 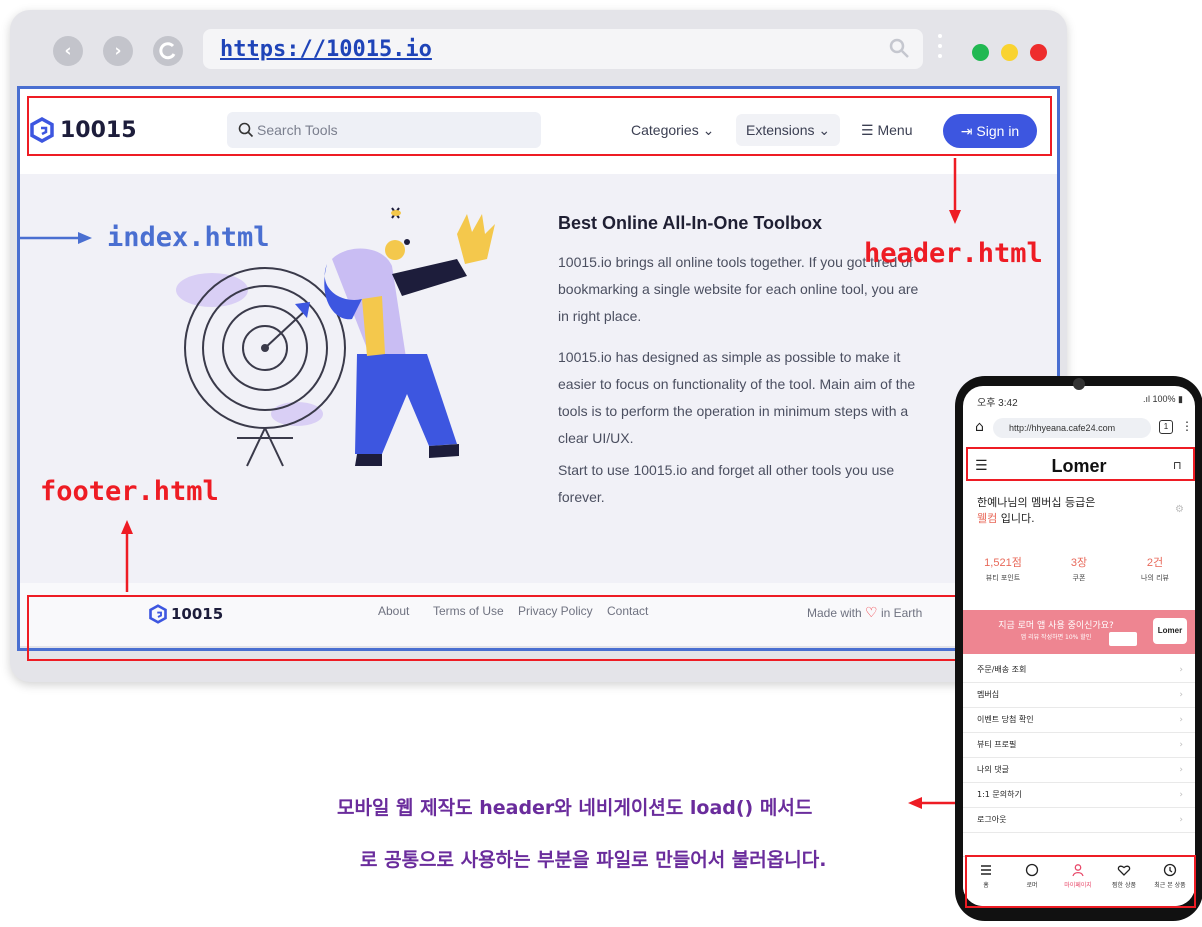 I want to click on stat-coupons-label: 쿠폰, so click(x=1079, y=578).